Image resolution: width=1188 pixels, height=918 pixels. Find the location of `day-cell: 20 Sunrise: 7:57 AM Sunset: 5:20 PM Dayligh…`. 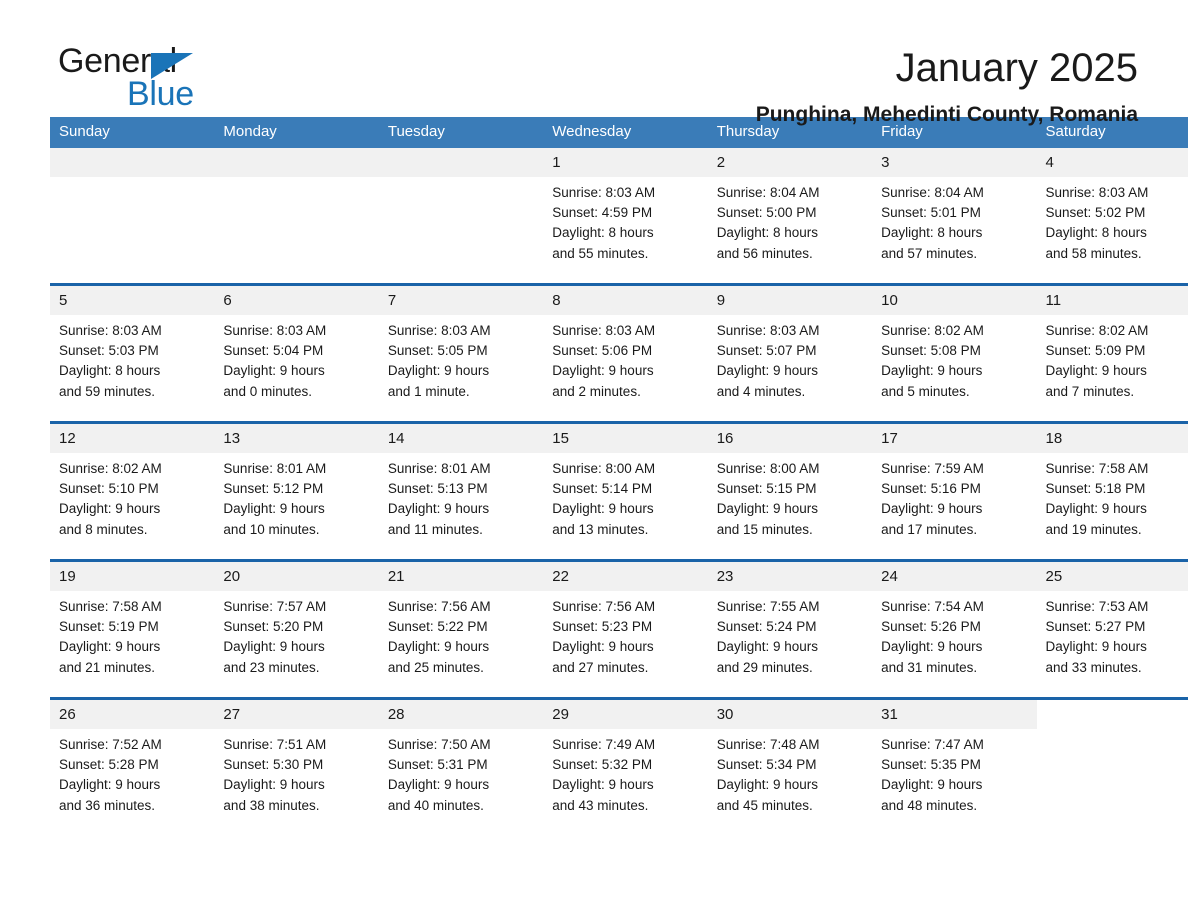

day-cell: 20 Sunrise: 7:57 AM Sunset: 5:20 PM Dayligh… is located at coordinates (296, 629).